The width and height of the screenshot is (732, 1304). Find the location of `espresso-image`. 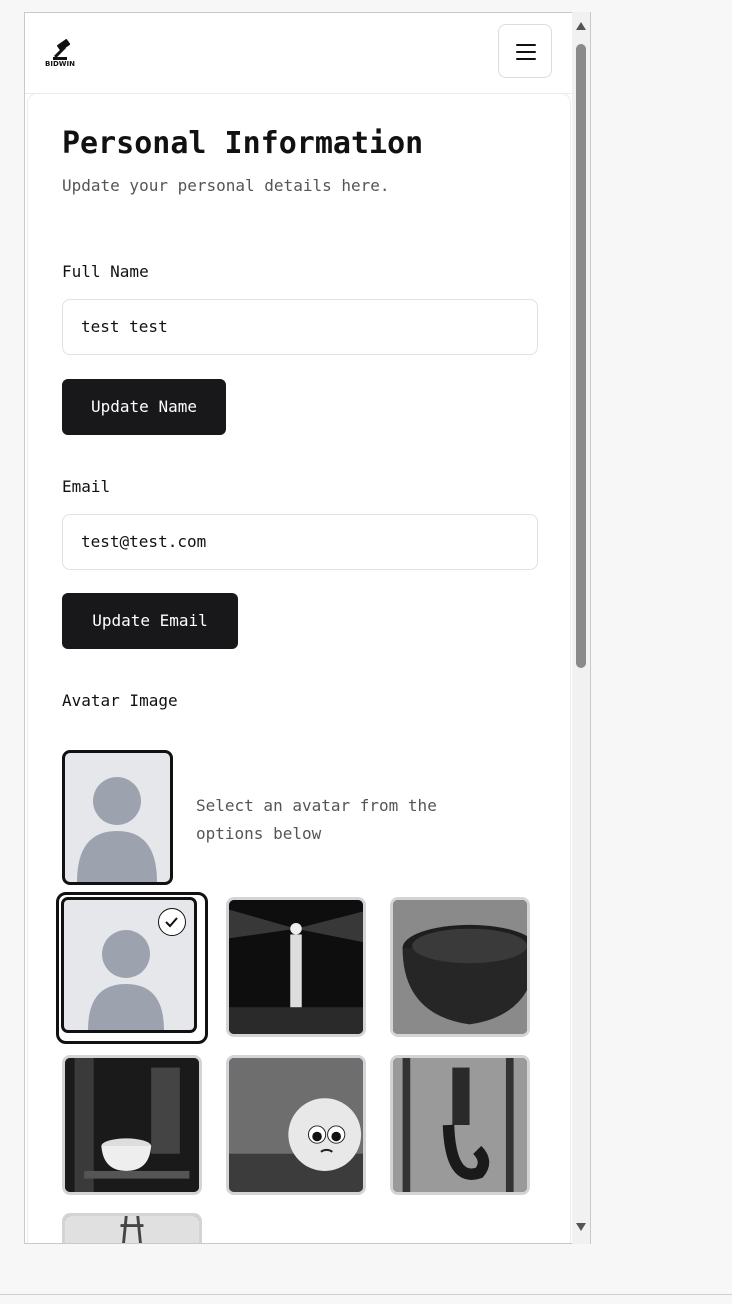

espresso-image is located at coordinates (132, 1125).